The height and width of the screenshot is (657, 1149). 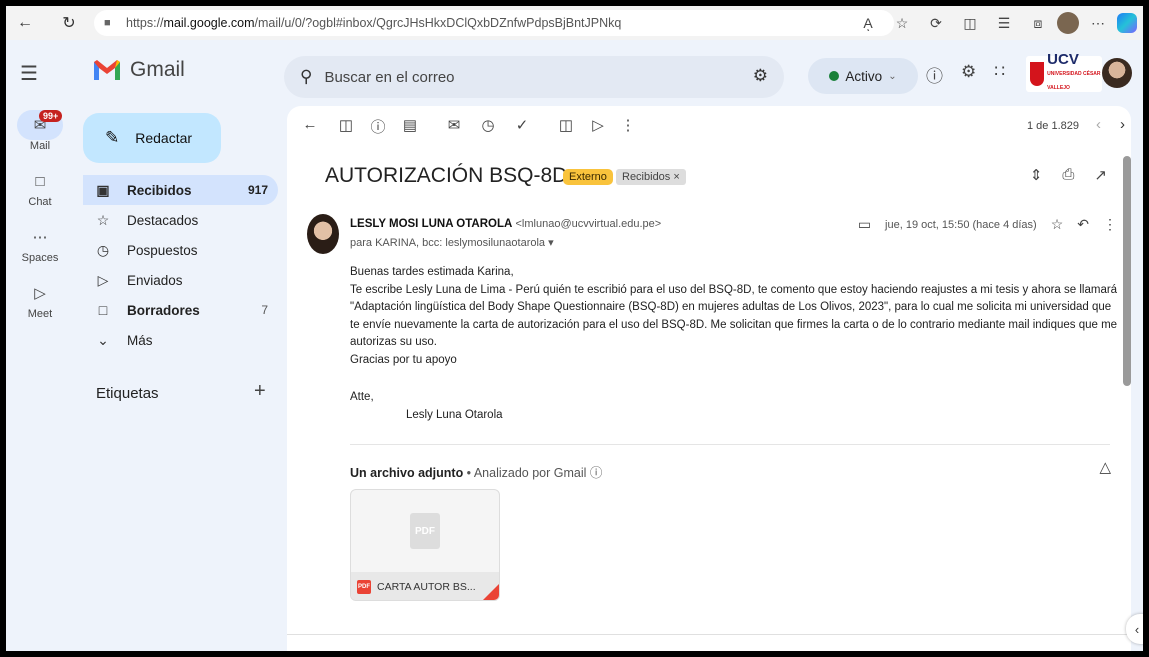 I want to click on add-to-drive-icon: △, so click(x=1105, y=467).